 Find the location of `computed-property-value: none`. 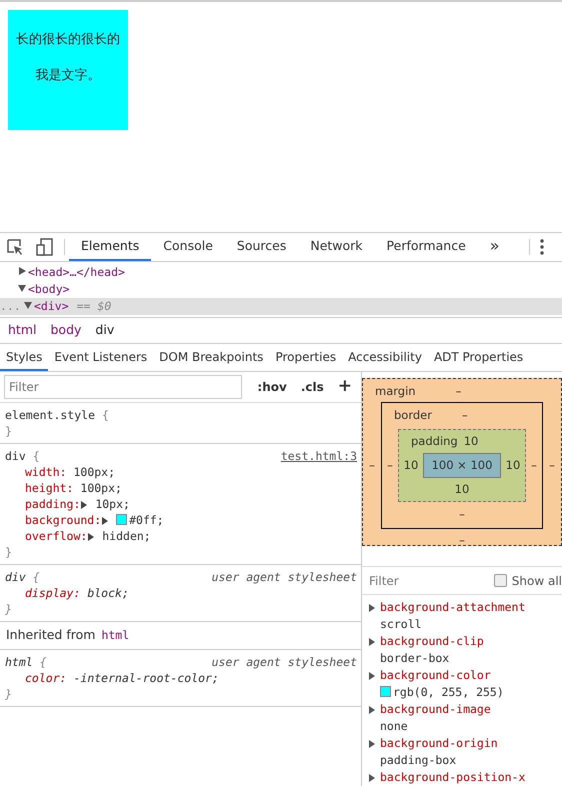

computed-property-value: none is located at coordinates (394, 726).